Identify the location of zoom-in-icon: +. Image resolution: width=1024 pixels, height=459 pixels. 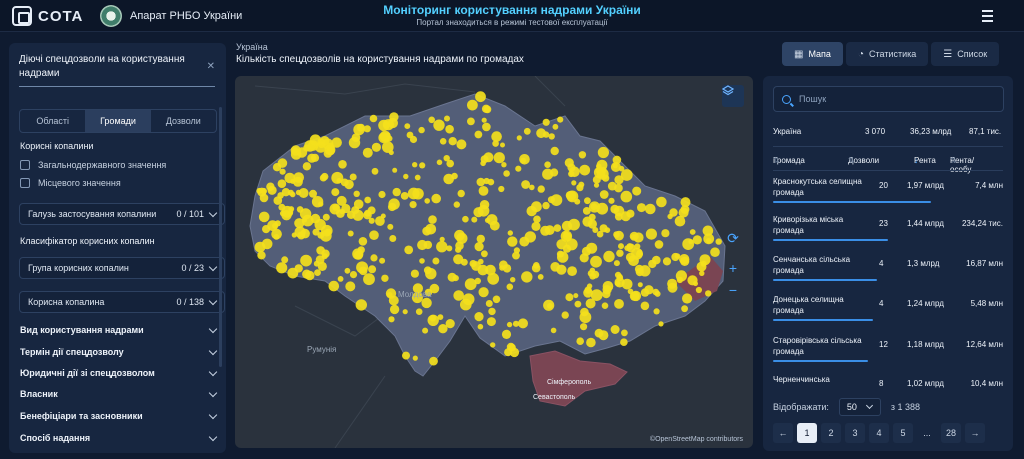
(733, 268).